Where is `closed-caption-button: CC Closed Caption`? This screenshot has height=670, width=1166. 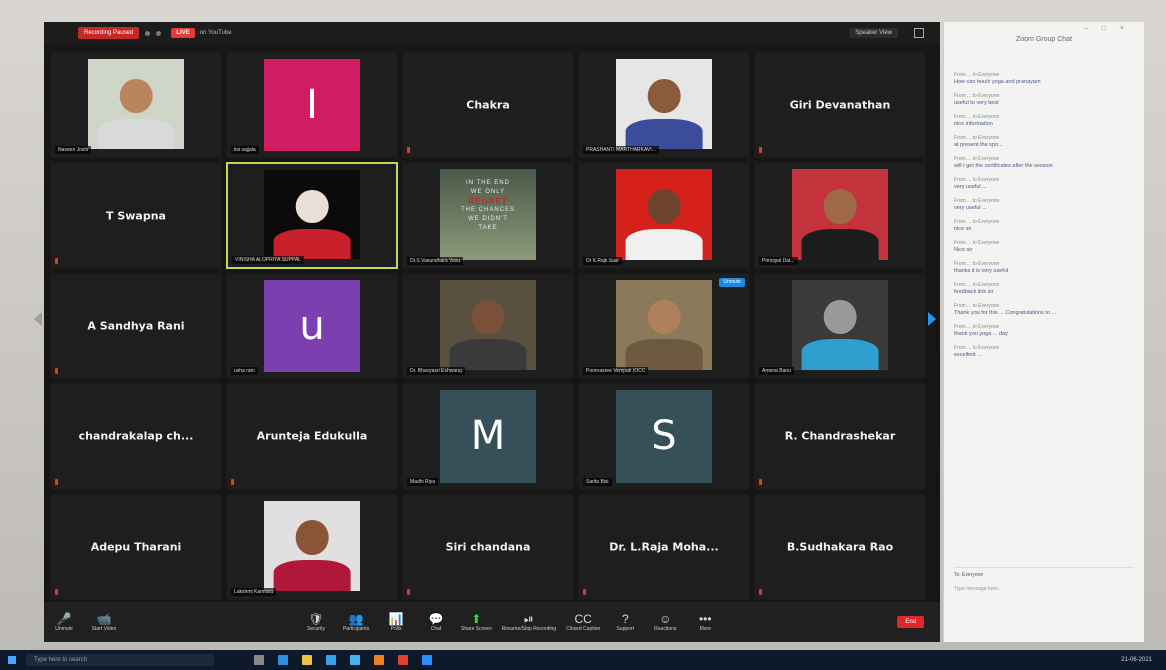 closed-caption-button: CC Closed Caption is located at coordinates (583, 622).